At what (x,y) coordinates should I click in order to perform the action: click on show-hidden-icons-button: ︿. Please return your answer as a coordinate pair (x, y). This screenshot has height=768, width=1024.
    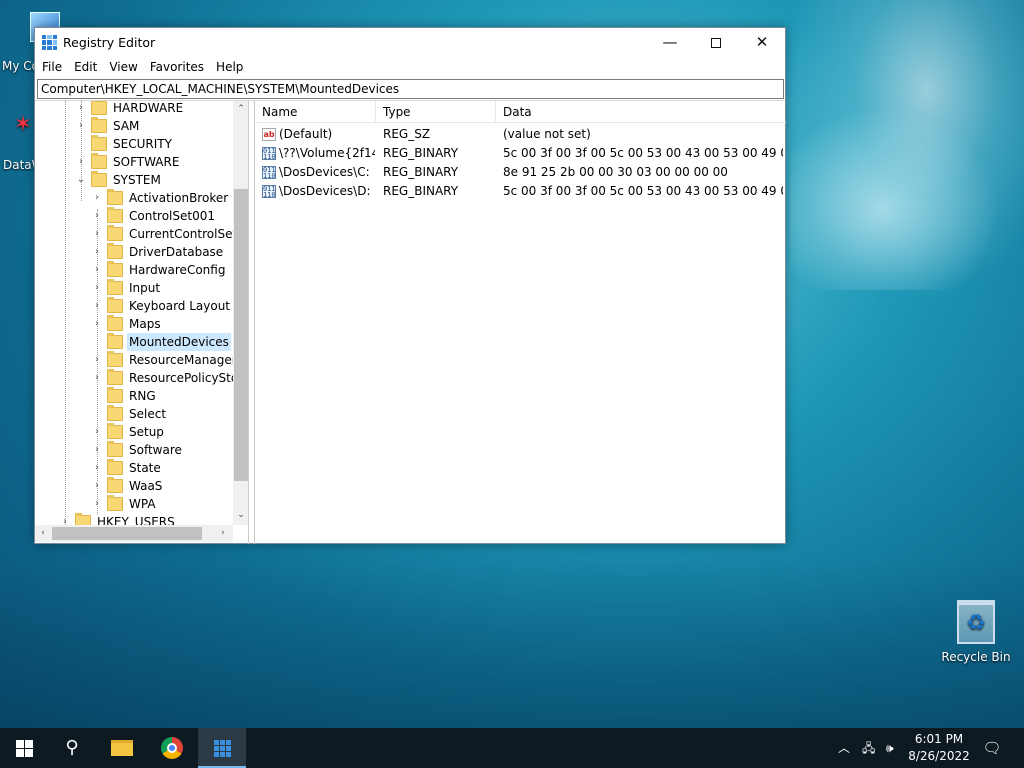
    Looking at the image, I should click on (844, 748).